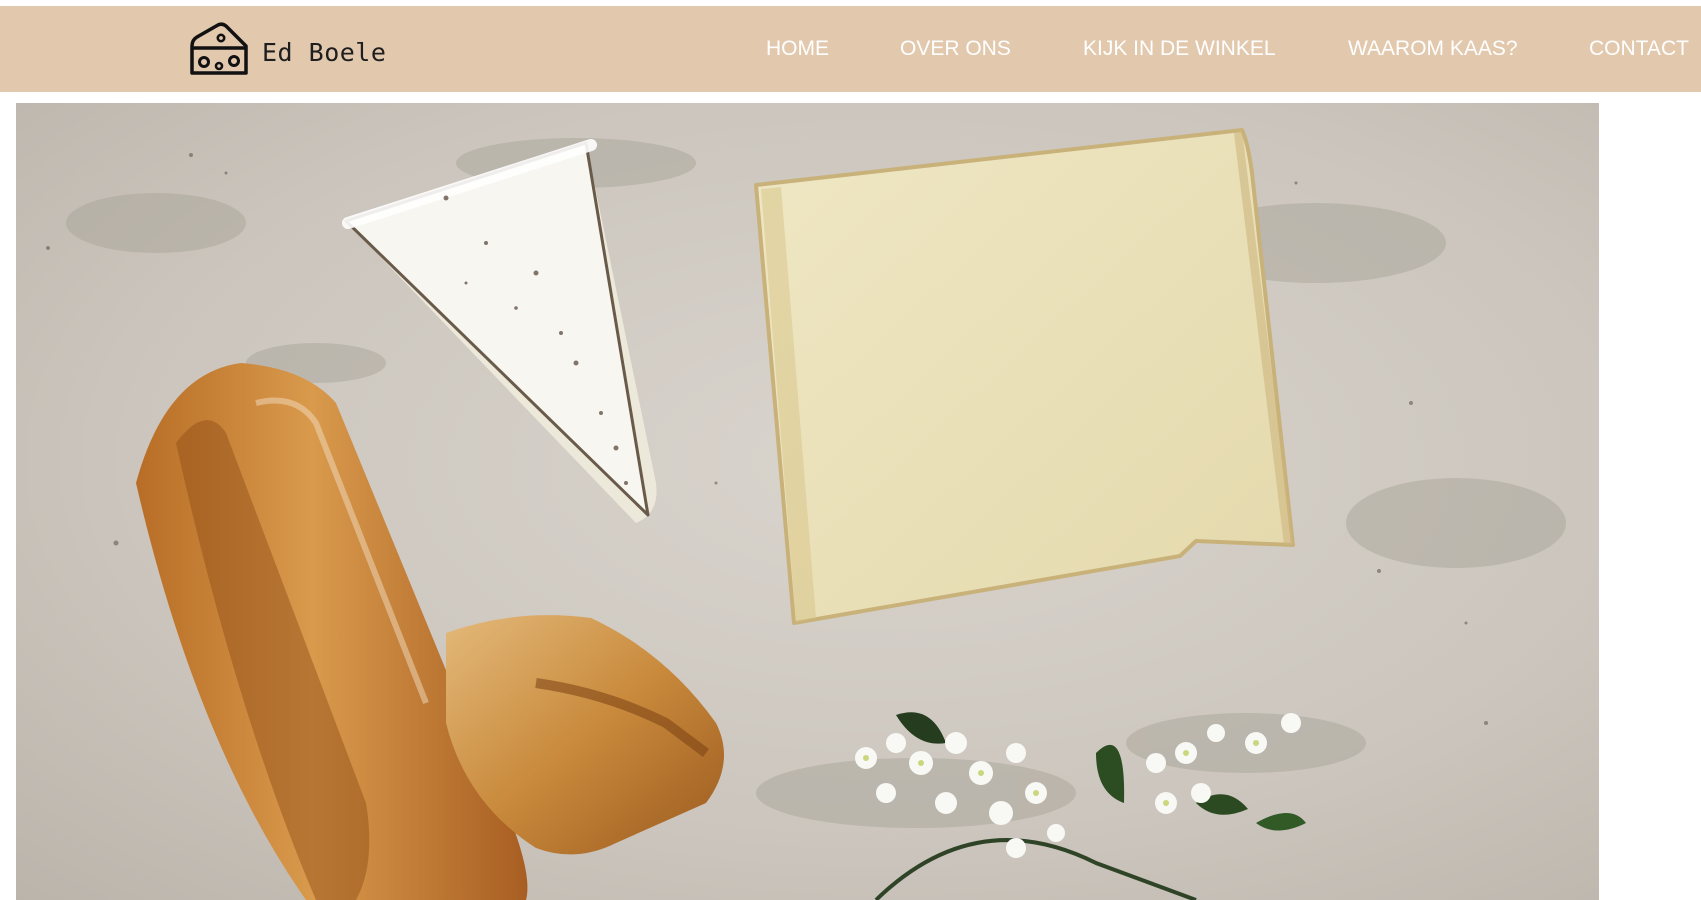  I want to click on nav-waarom-kaas: WAAROM KAAS?, so click(1433, 49).